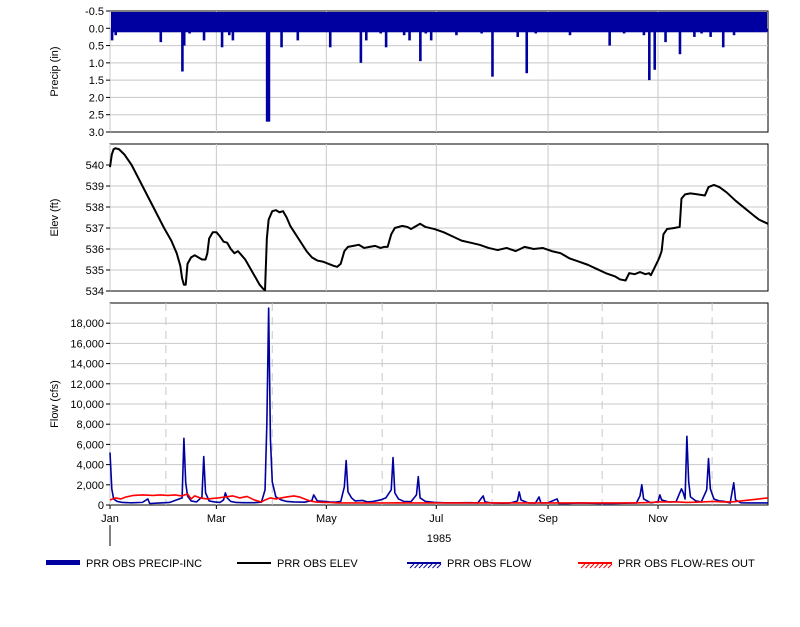 This screenshot has height=627, width=800. Describe the element at coordinates (95, 250) in the screenshot. I see `elev-y-tick-label: 536` at that location.